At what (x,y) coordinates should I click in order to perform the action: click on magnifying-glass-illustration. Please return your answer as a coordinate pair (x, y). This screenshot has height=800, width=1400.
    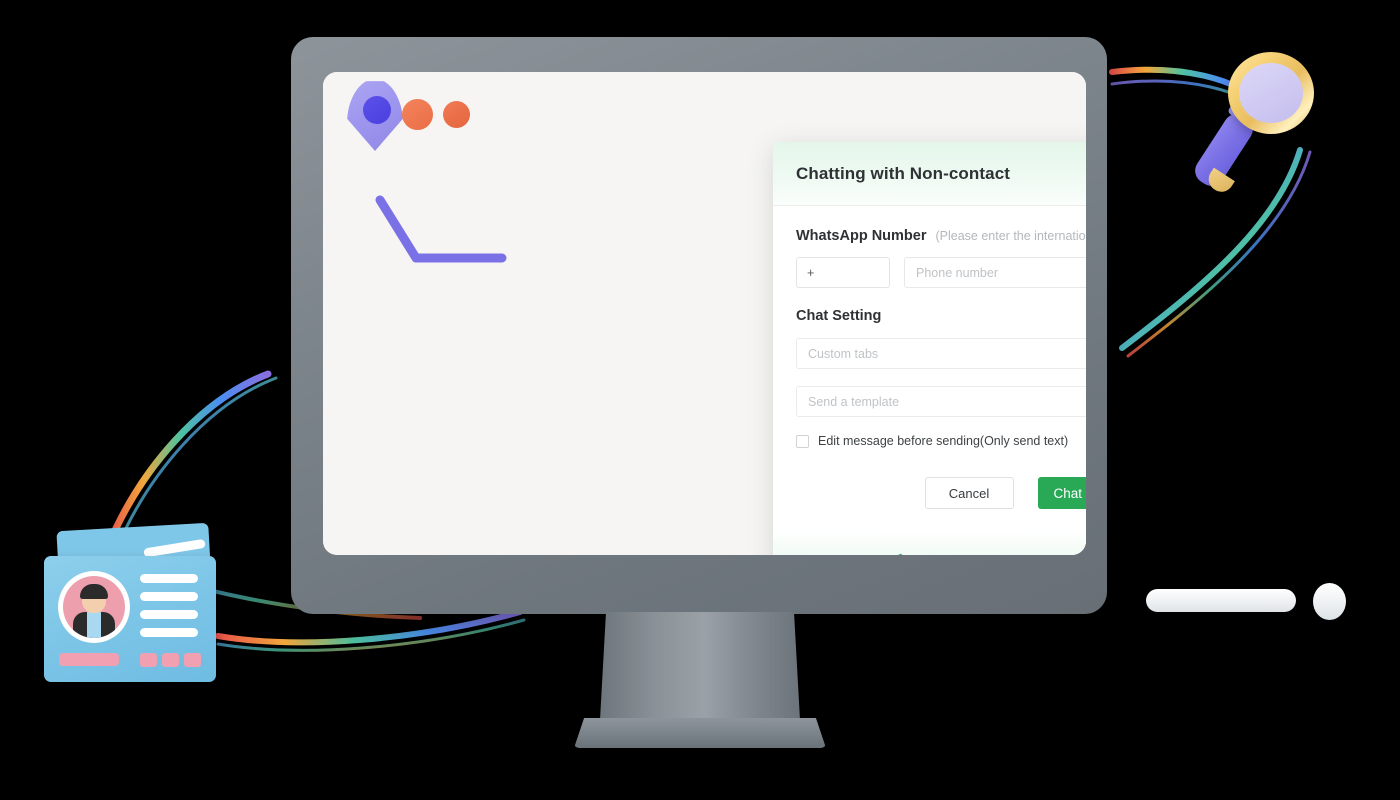
    Looking at the image, I should click on (1273, 139).